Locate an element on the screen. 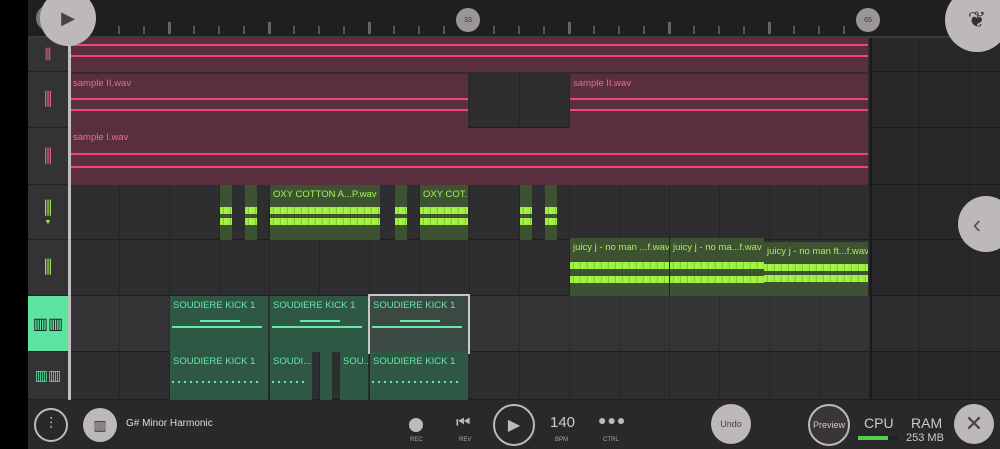 Image resolution: width=1000 pixels, height=449 pixels. track-header-audio-2: ⫼ is located at coordinates (48, 100).